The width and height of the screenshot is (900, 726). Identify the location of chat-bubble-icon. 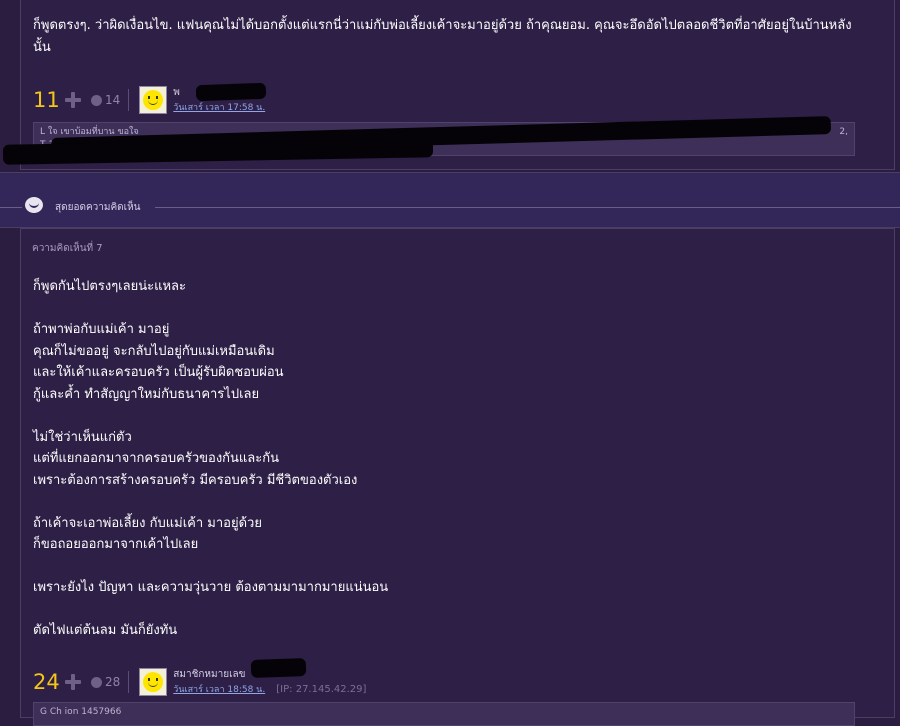
(34, 205).